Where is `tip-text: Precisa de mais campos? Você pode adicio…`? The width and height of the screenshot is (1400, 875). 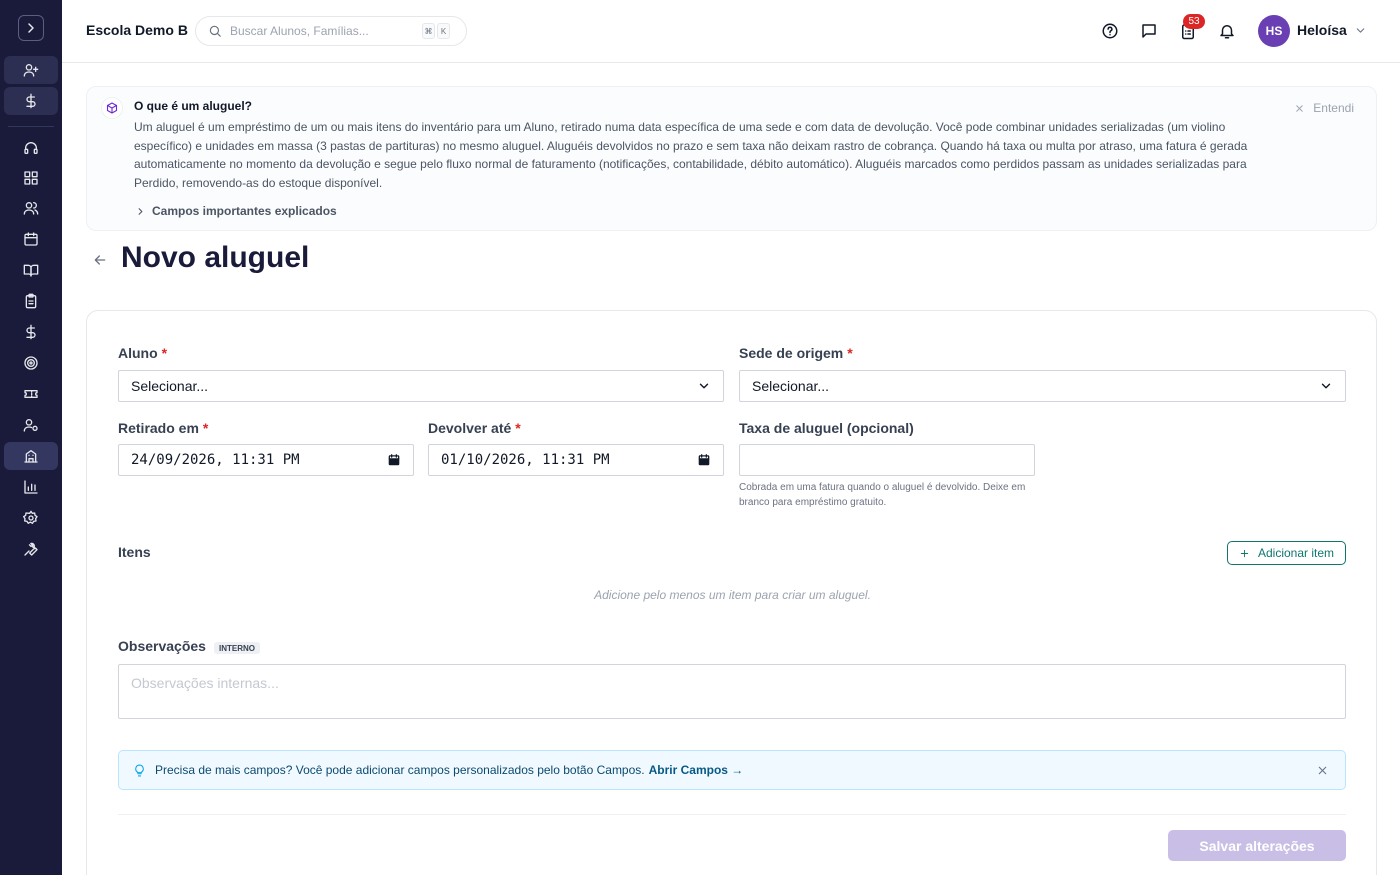 tip-text: Precisa de mais campos? Você pode adicio… is located at coordinates (400, 770).